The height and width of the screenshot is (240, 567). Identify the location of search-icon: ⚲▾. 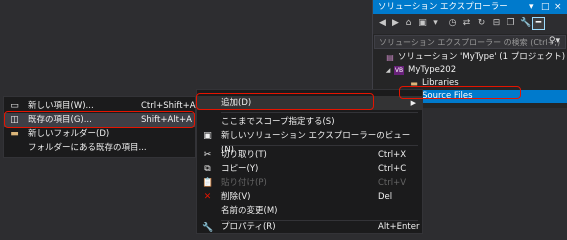
(554, 41).